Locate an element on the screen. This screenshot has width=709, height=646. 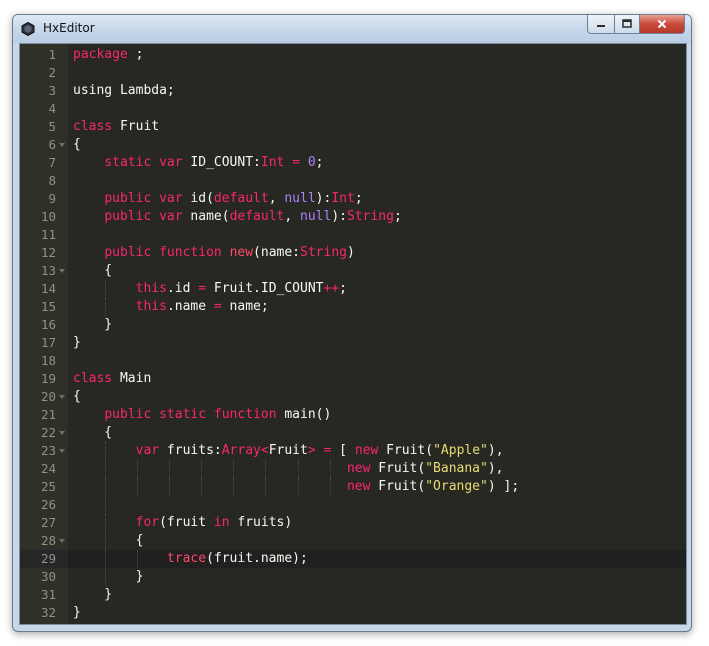
code-line: 32} is located at coordinates (353, 613).